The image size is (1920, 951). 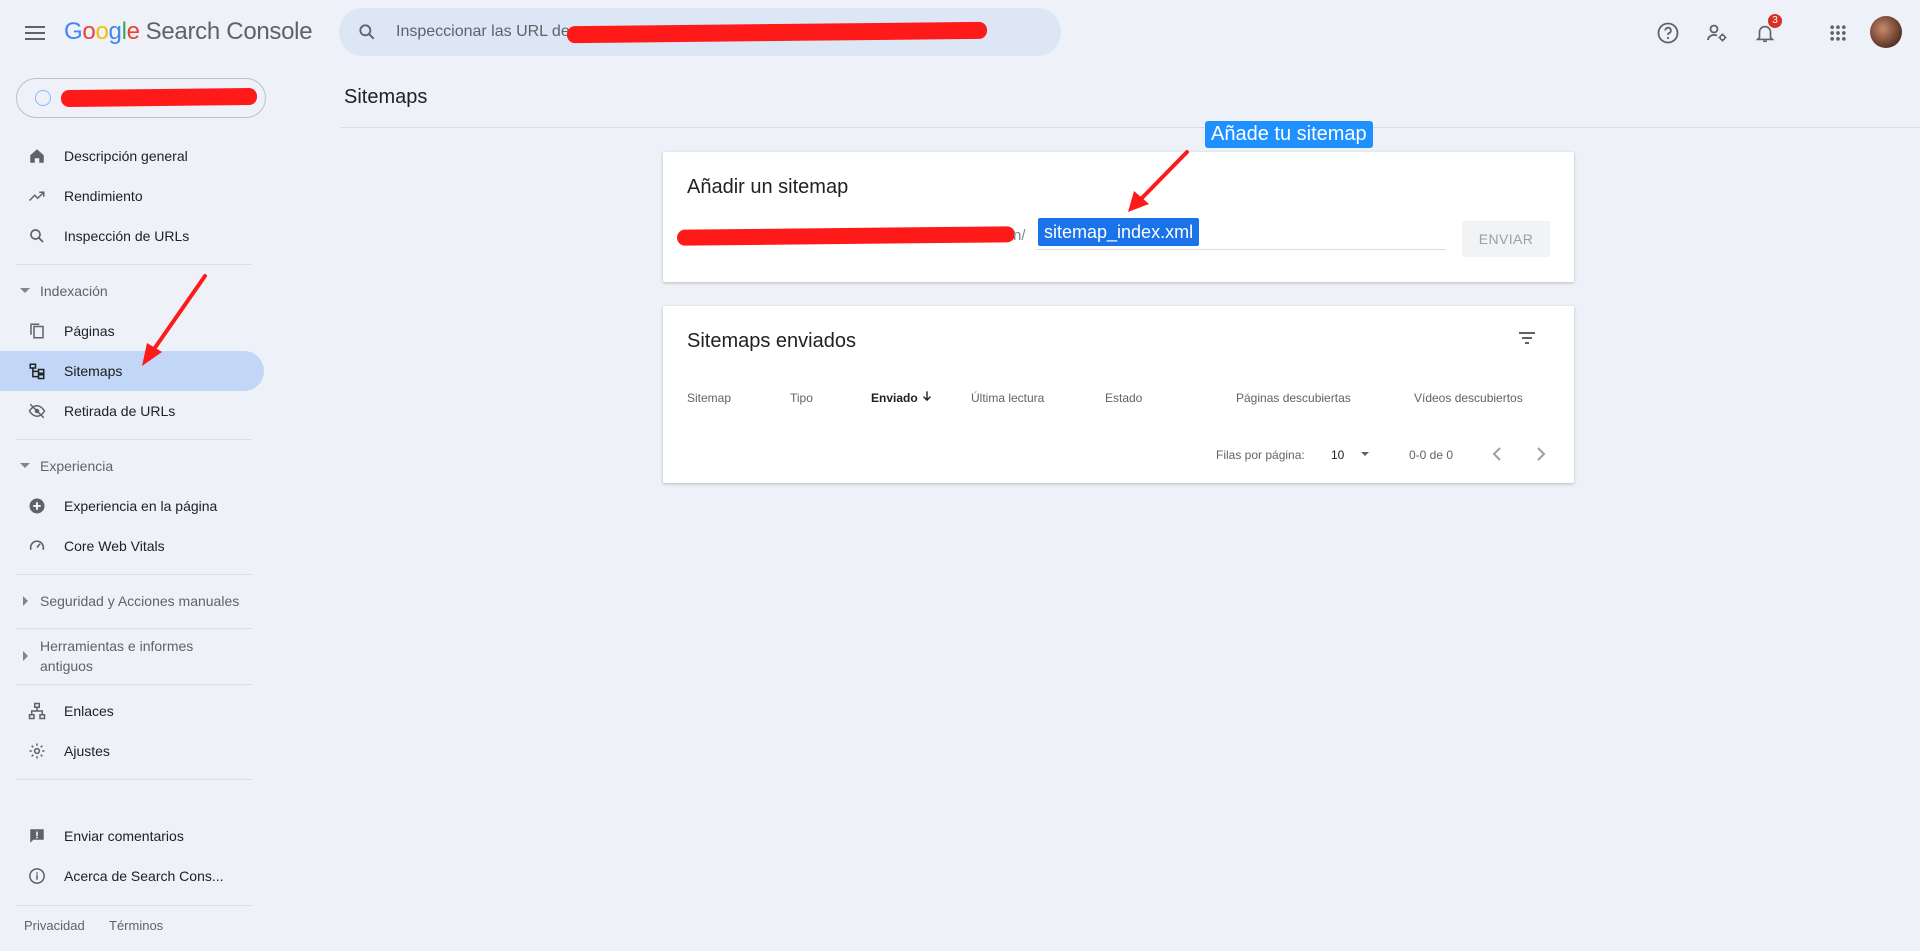 What do you see at coordinates (37, 156) in the screenshot?
I see `home-icon` at bounding box center [37, 156].